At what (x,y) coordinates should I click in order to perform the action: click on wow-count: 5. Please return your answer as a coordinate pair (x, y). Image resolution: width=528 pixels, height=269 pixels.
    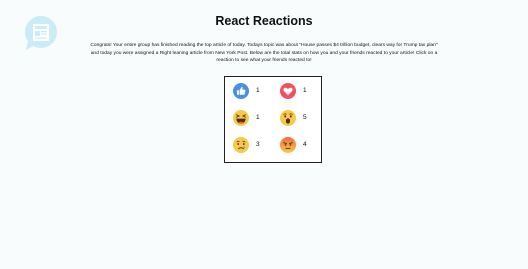
    Looking at the image, I should click on (305, 117).